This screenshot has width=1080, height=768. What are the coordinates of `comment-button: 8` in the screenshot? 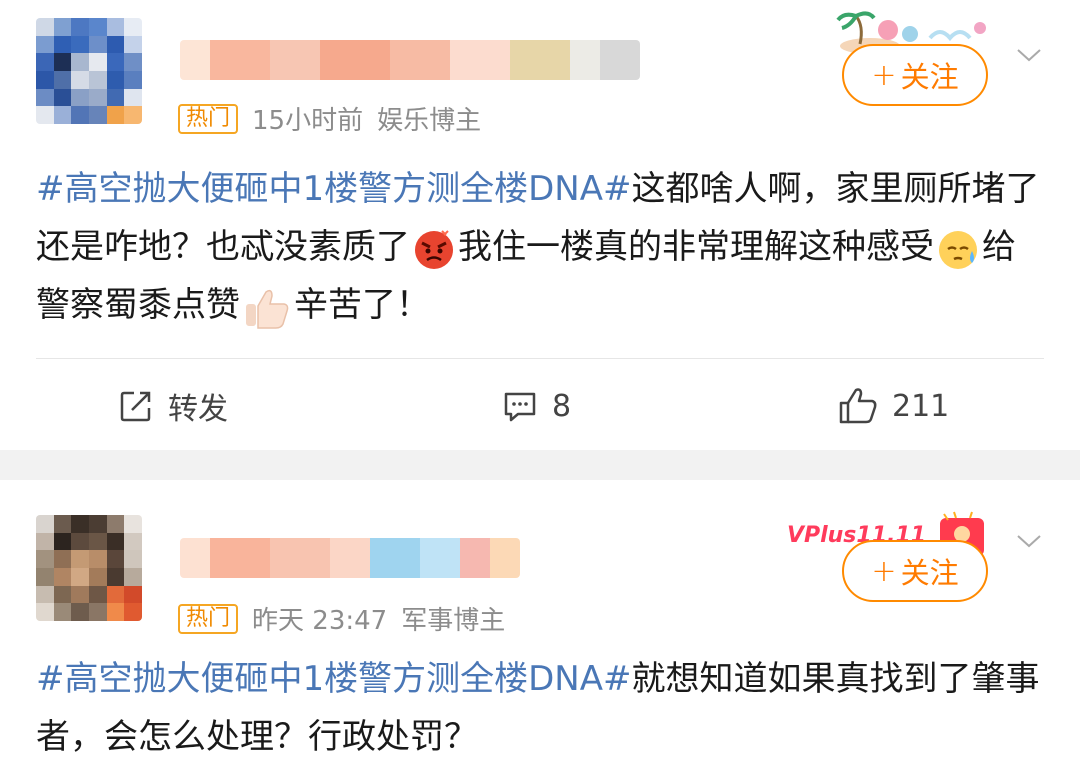 It's located at (536, 406).